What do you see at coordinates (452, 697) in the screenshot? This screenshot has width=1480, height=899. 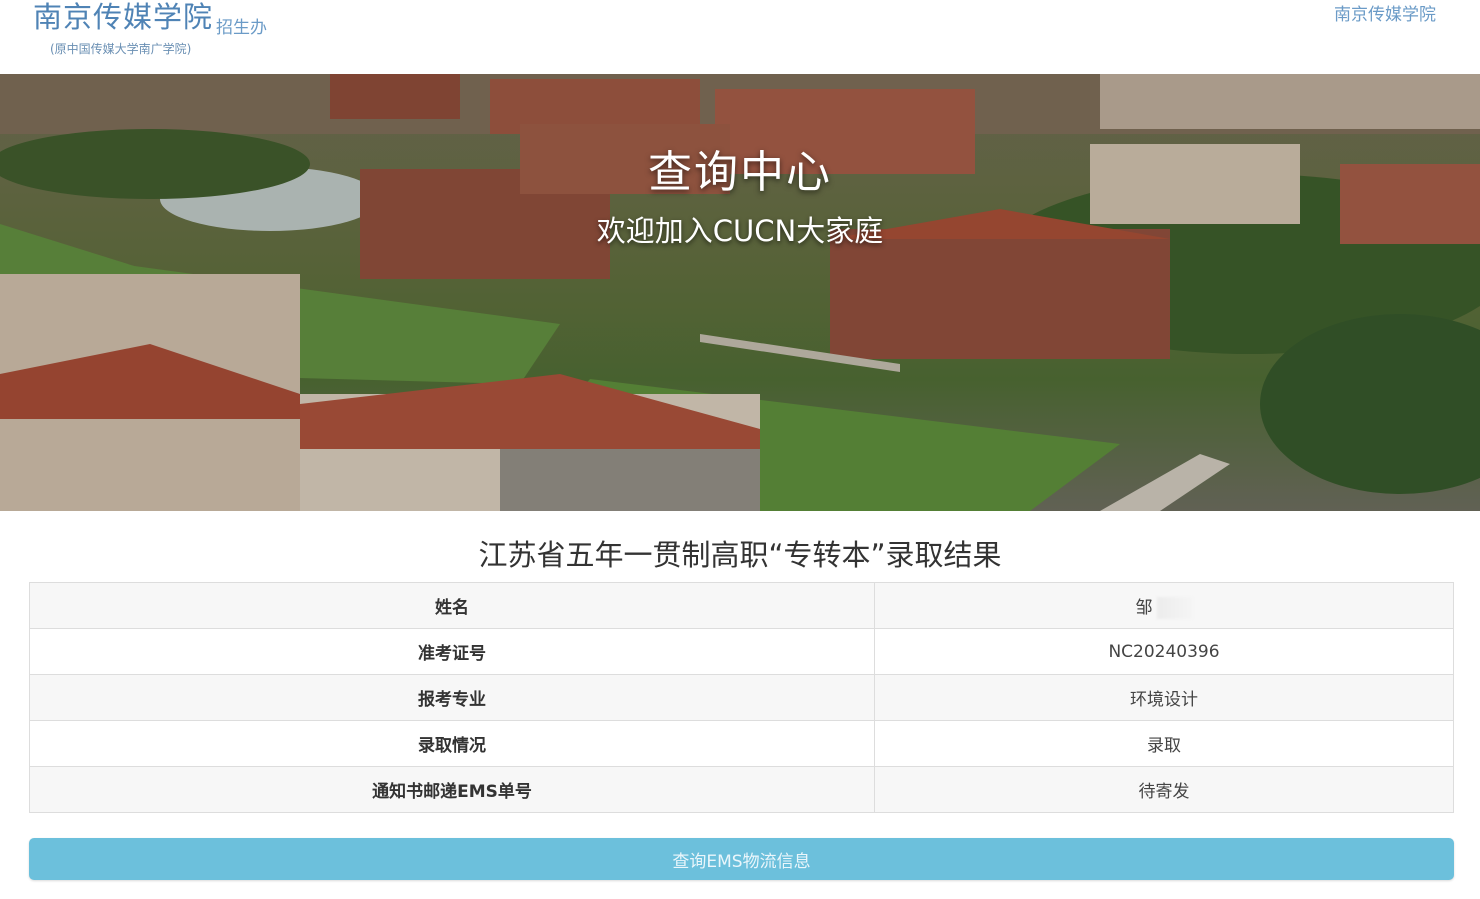 I see `row-label-major: 报考专业` at bounding box center [452, 697].